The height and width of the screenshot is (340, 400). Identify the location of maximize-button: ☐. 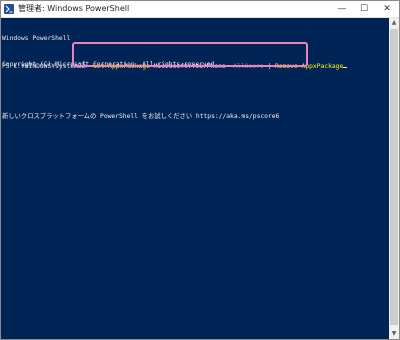
(364, 9).